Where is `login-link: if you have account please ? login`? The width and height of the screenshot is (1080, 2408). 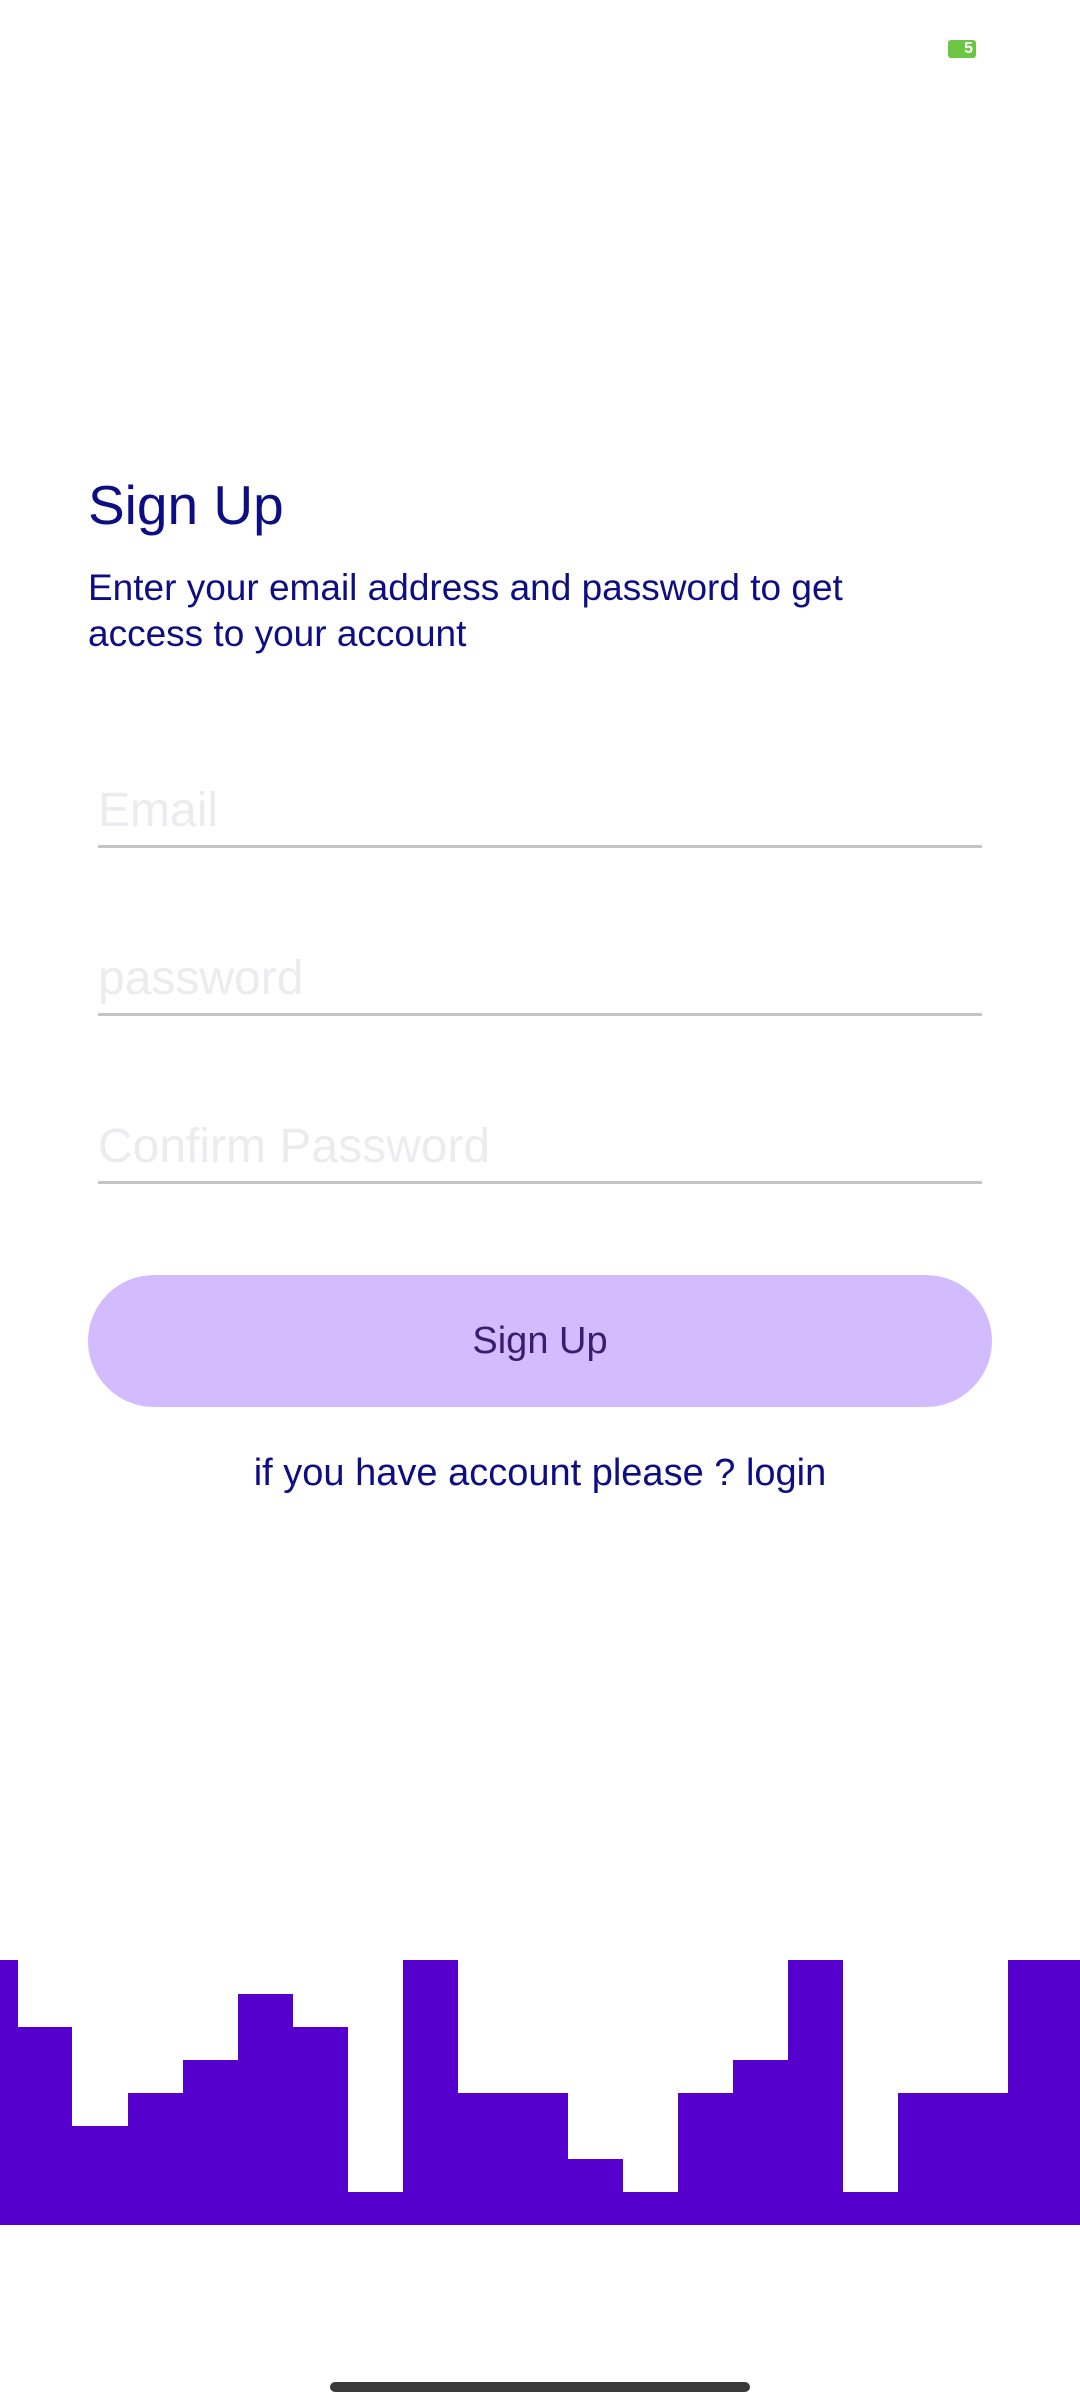 login-link: if you have account please ? login is located at coordinates (540, 1473).